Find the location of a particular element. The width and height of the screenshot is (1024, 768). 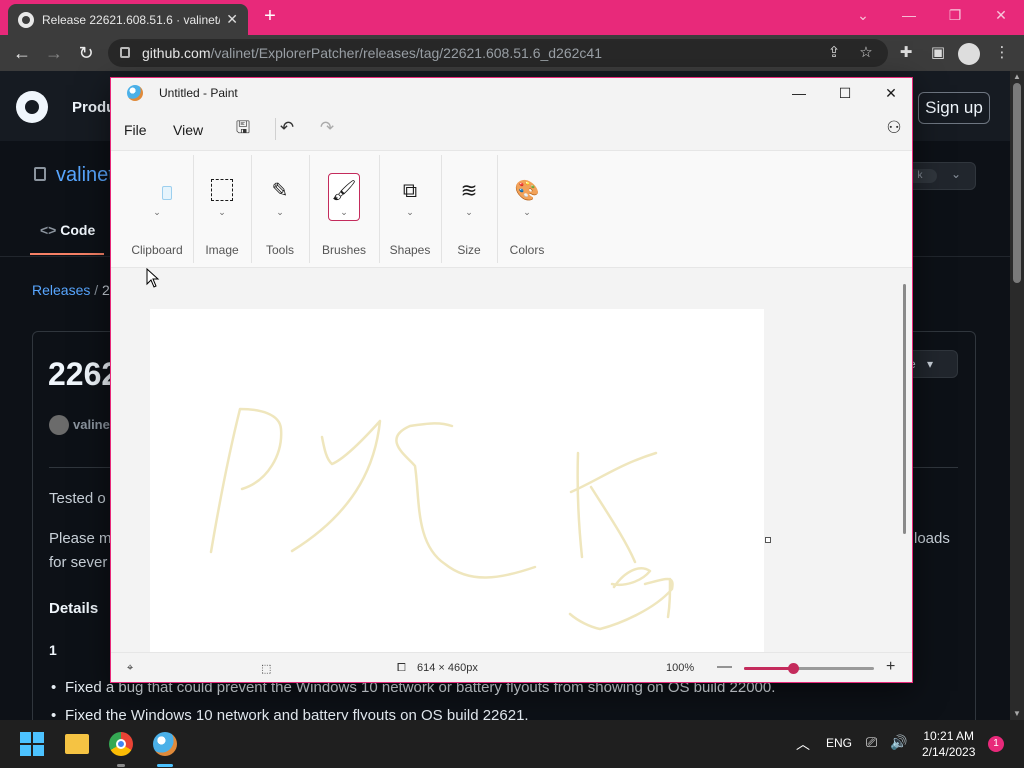

product-menu: Produ is located at coordinates (93, 107).